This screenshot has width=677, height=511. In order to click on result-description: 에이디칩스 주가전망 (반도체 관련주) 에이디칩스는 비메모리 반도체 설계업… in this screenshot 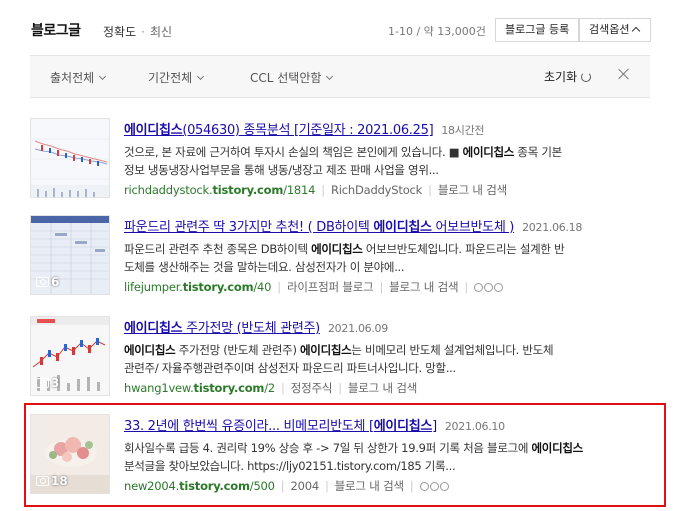, I will do `click(339, 359)`.